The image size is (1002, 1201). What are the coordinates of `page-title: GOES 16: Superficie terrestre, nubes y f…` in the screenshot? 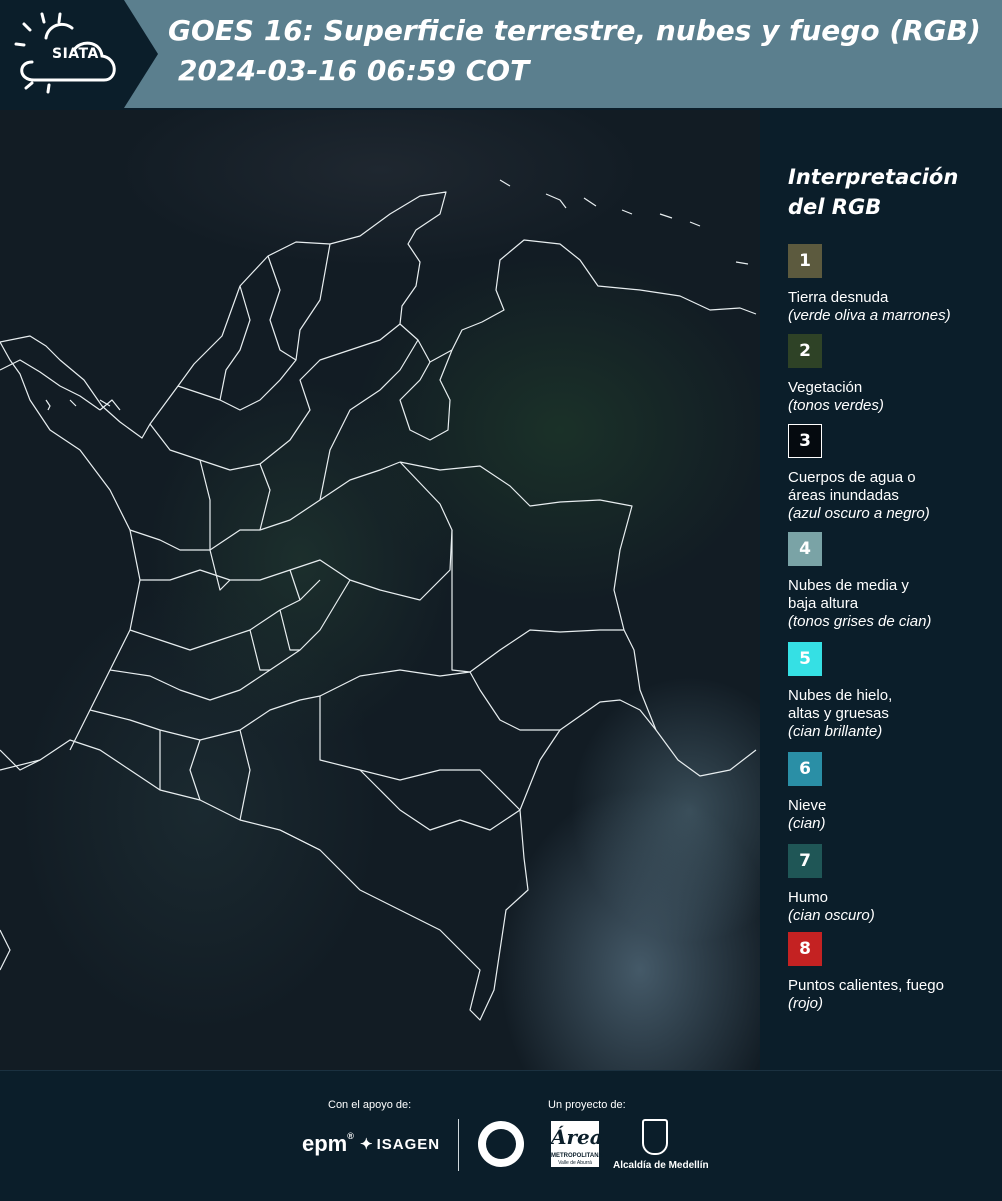 It's located at (574, 30).